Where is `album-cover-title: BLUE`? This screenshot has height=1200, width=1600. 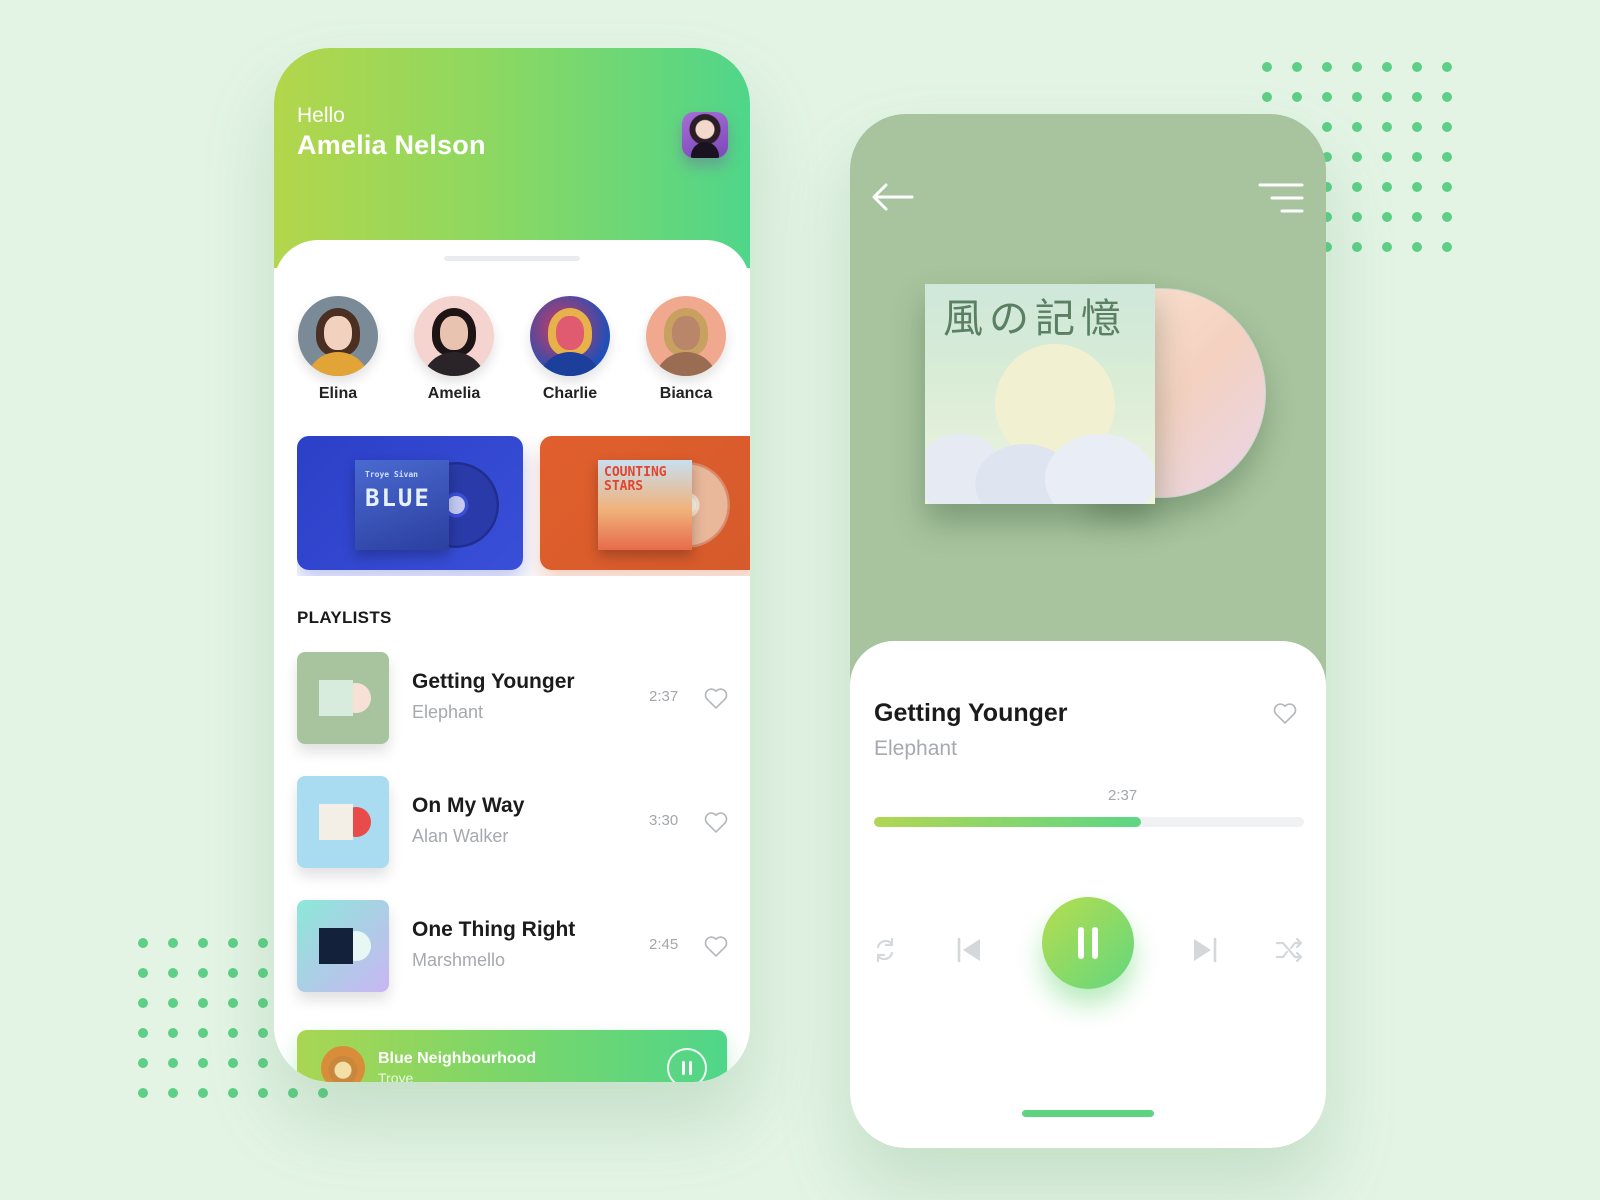
album-cover-title: BLUE is located at coordinates (398, 498).